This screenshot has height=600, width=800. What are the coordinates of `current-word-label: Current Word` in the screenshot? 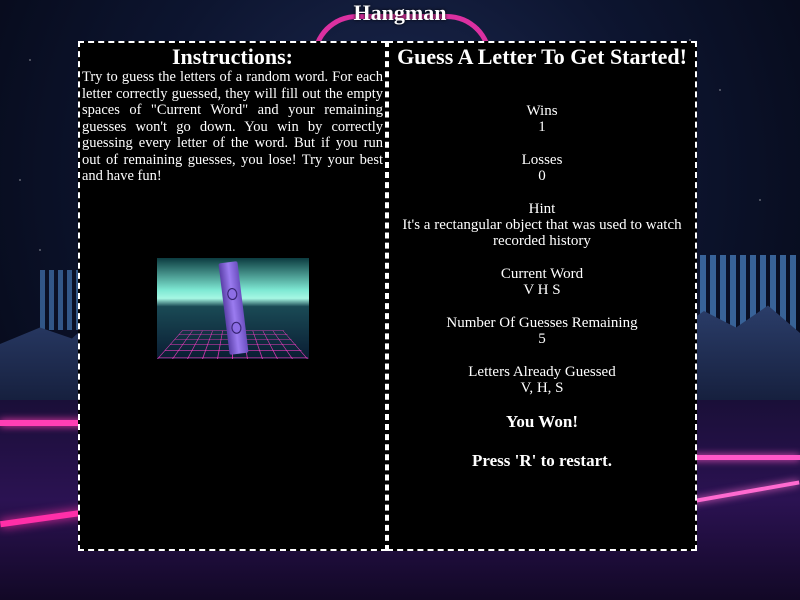 It's located at (542, 274).